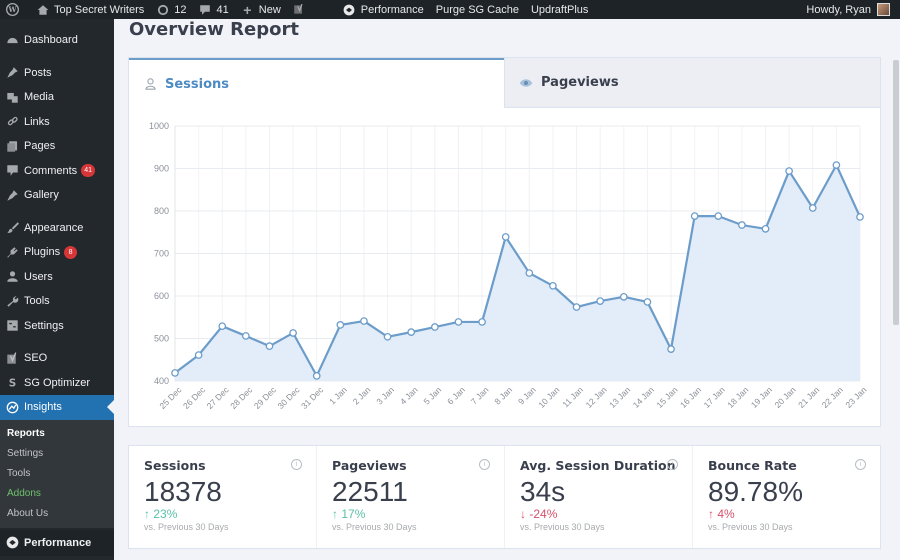 This screenshot has height=560, width=900. I want to click on x-tick-label: 4 Jan, so click(409, 396).